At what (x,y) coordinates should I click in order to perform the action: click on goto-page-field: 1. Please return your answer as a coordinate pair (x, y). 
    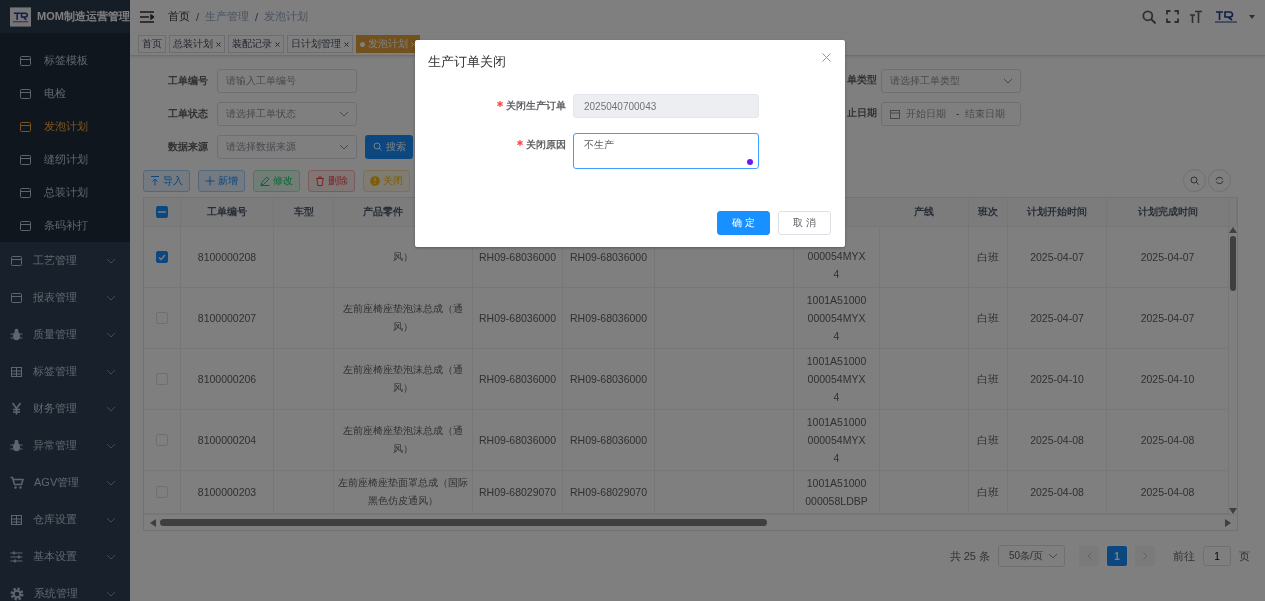
    Looking at the image, I should click on (1217, 556).